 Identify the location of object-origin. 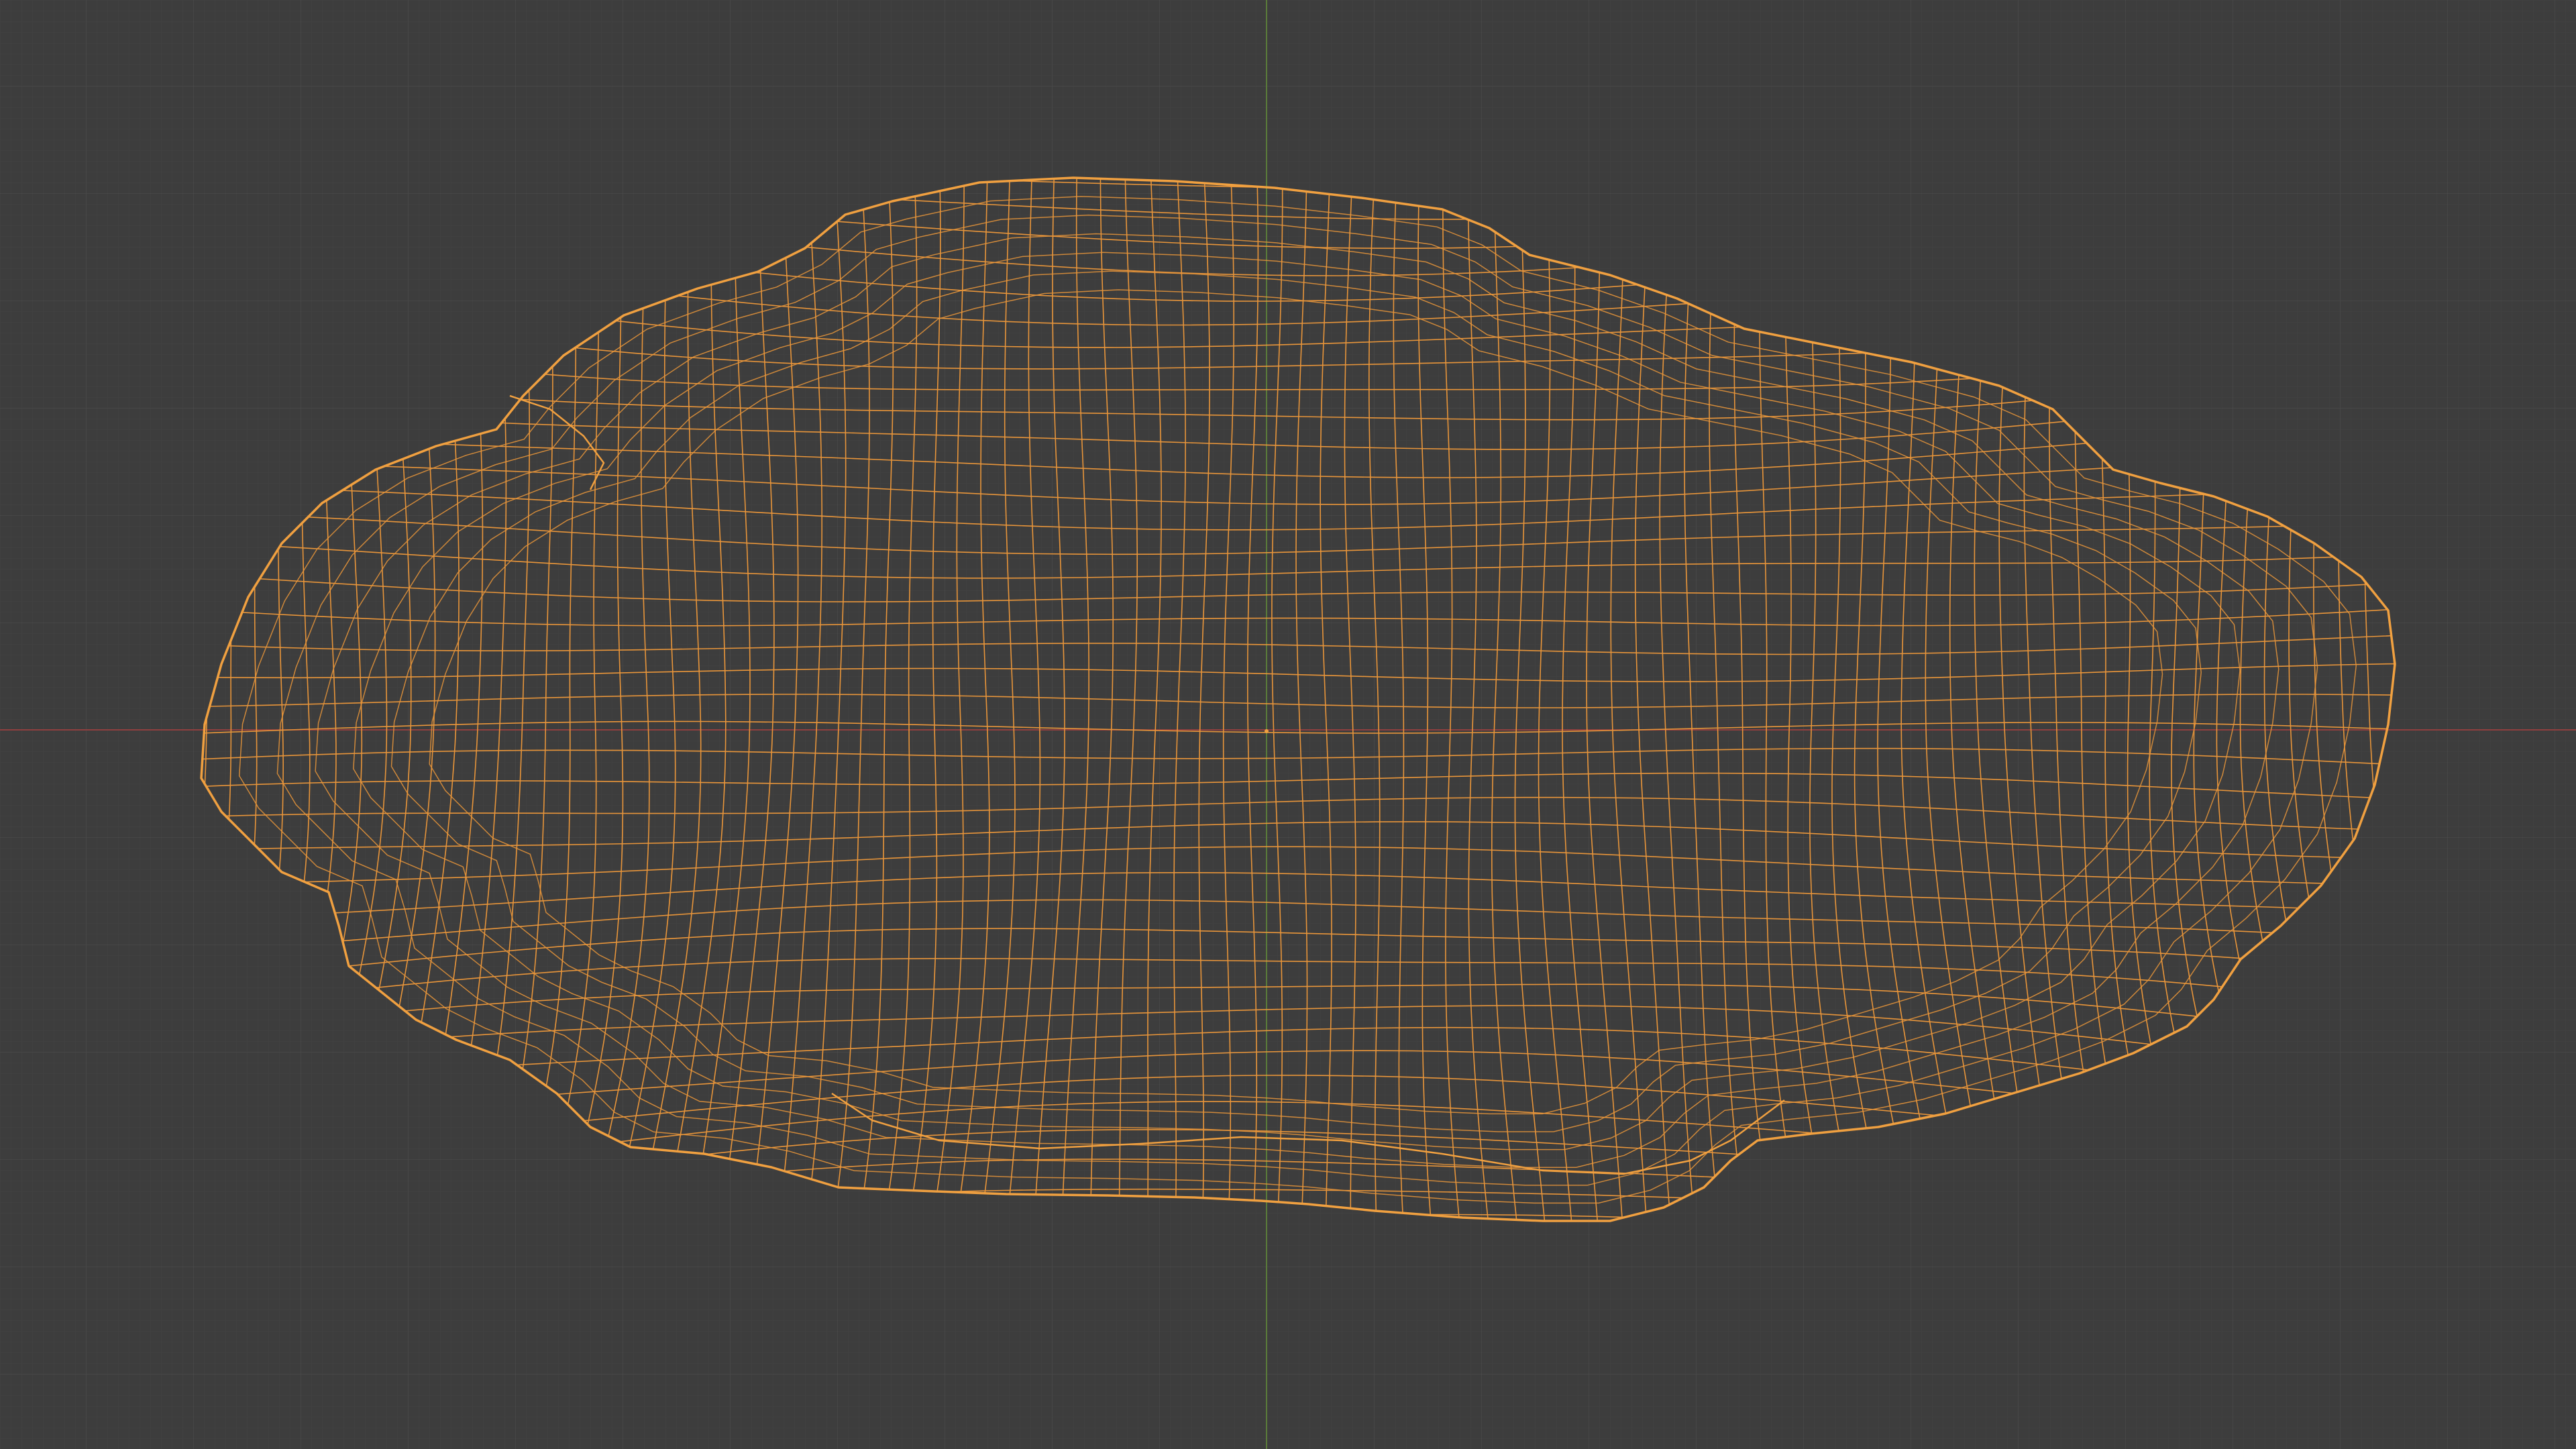
(1267, 731).